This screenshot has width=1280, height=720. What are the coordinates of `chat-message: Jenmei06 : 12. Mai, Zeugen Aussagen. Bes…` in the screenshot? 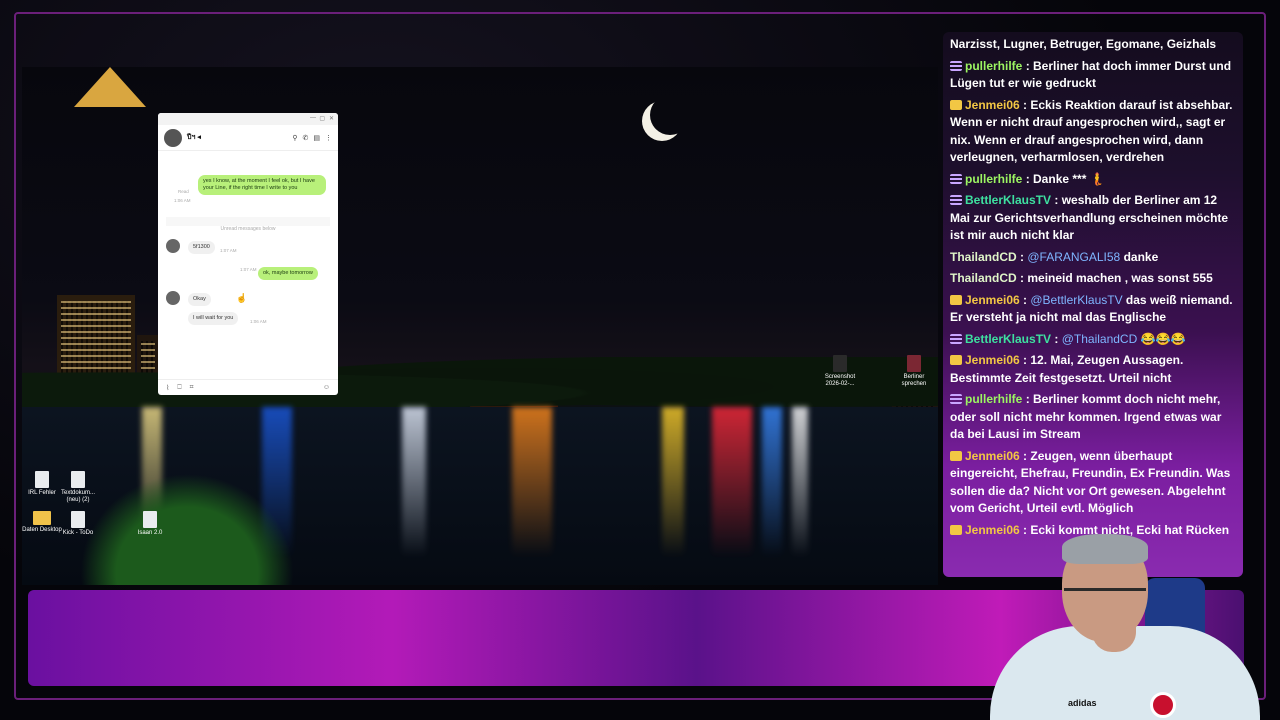 It's located at (1092, 369).